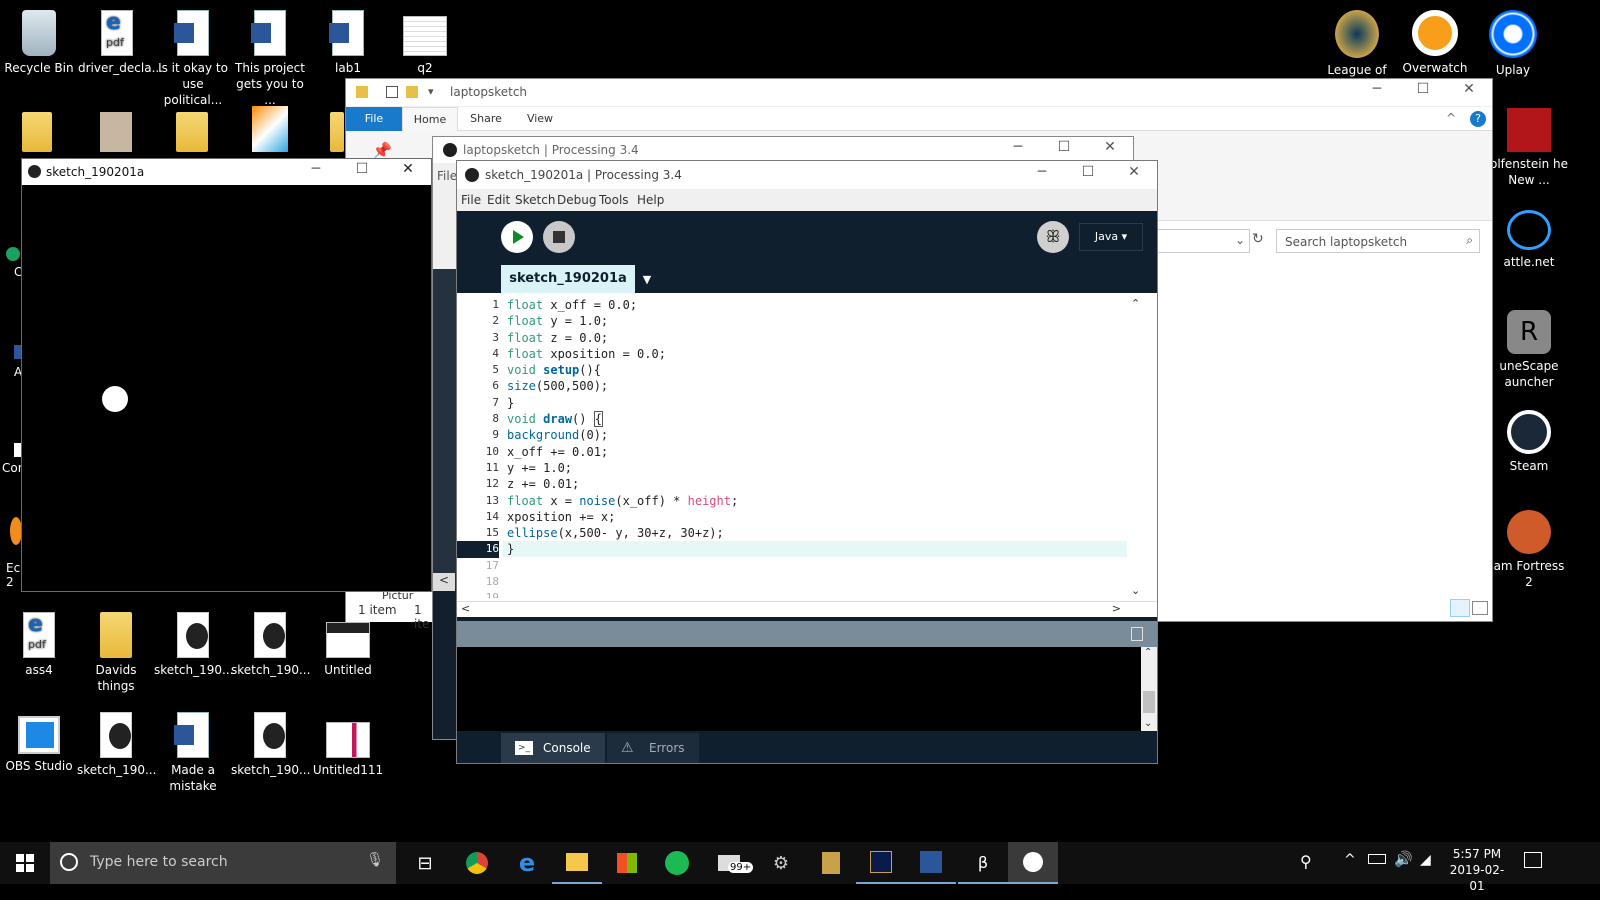 The width and height of the screenshot is (1600, 900). What do you see at coordinates (465, 608) in the screenshot?
I see `scroll-left-icon: <` at bounding box center [465, 608].